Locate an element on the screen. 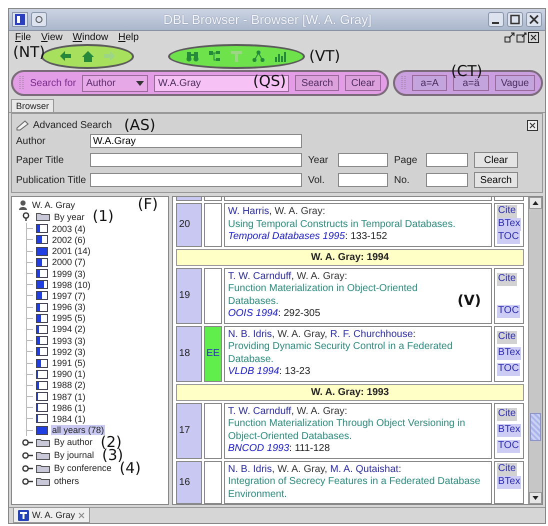  tree-icon is located at coordinates (215, 56).